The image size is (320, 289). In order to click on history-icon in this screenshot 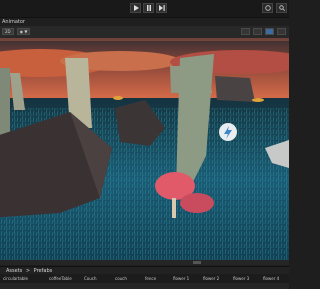, I will do `click(267, 8)`.